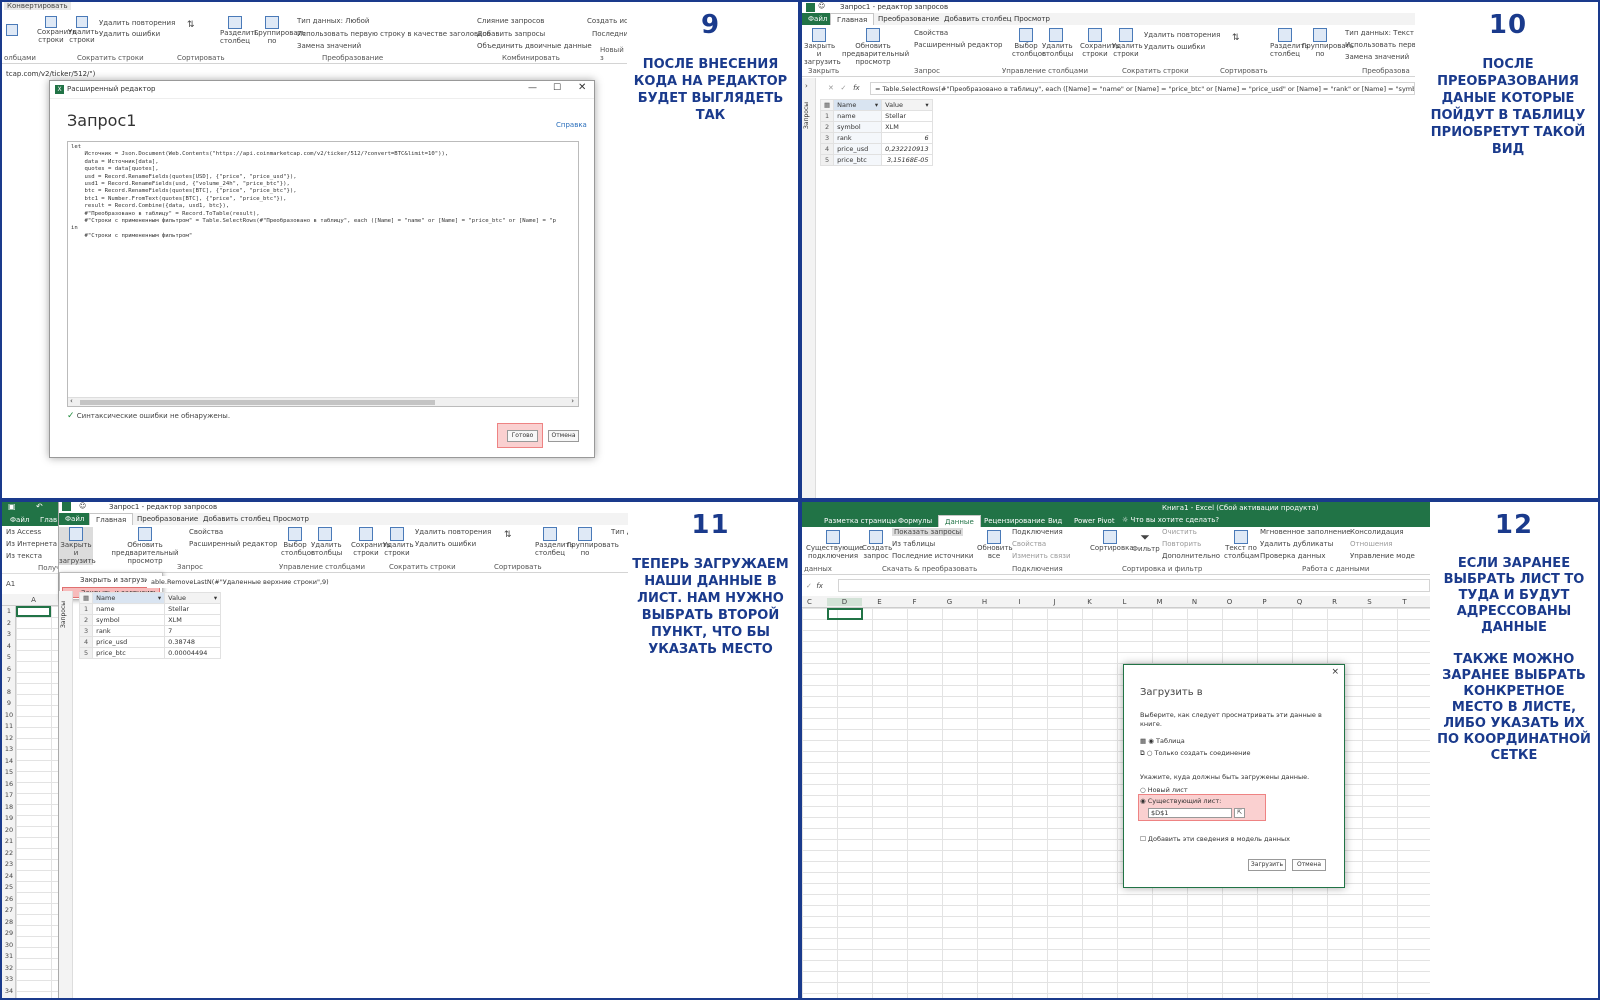  Describe the element at coordinates (984, 602) in the screenshot. I see `column-header: H` at that location.